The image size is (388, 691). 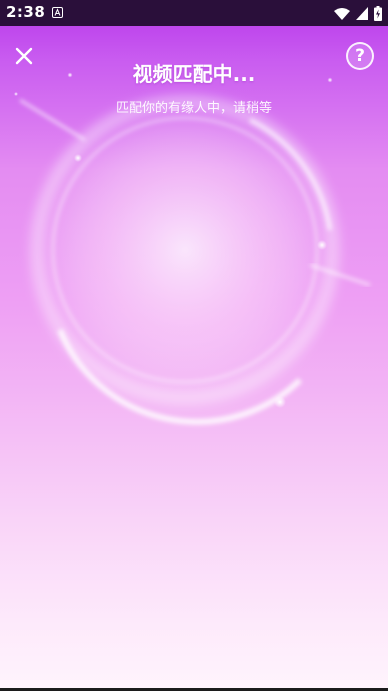 What do you see at coordinates (26, 12) in the screenshot?
I see `status-time: 2:38` at bounding box center [26, 12].